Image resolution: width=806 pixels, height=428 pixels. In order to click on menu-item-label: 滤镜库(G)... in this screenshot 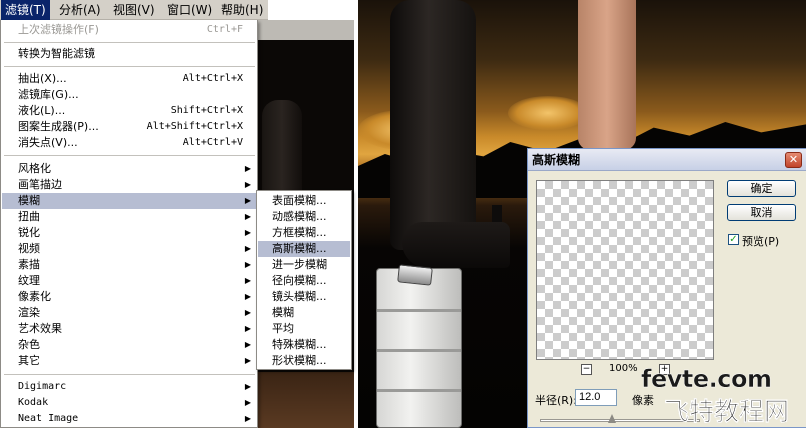, I will do `click(48, 94)`.